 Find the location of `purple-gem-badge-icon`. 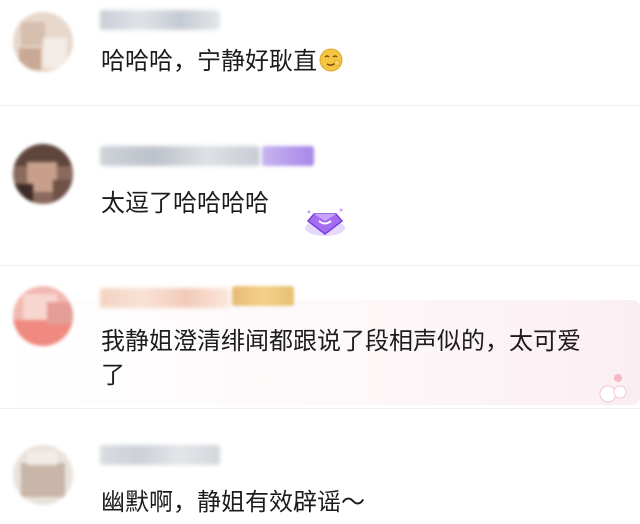

purple-gem-badge-icon is located at coordinates (325, 222).